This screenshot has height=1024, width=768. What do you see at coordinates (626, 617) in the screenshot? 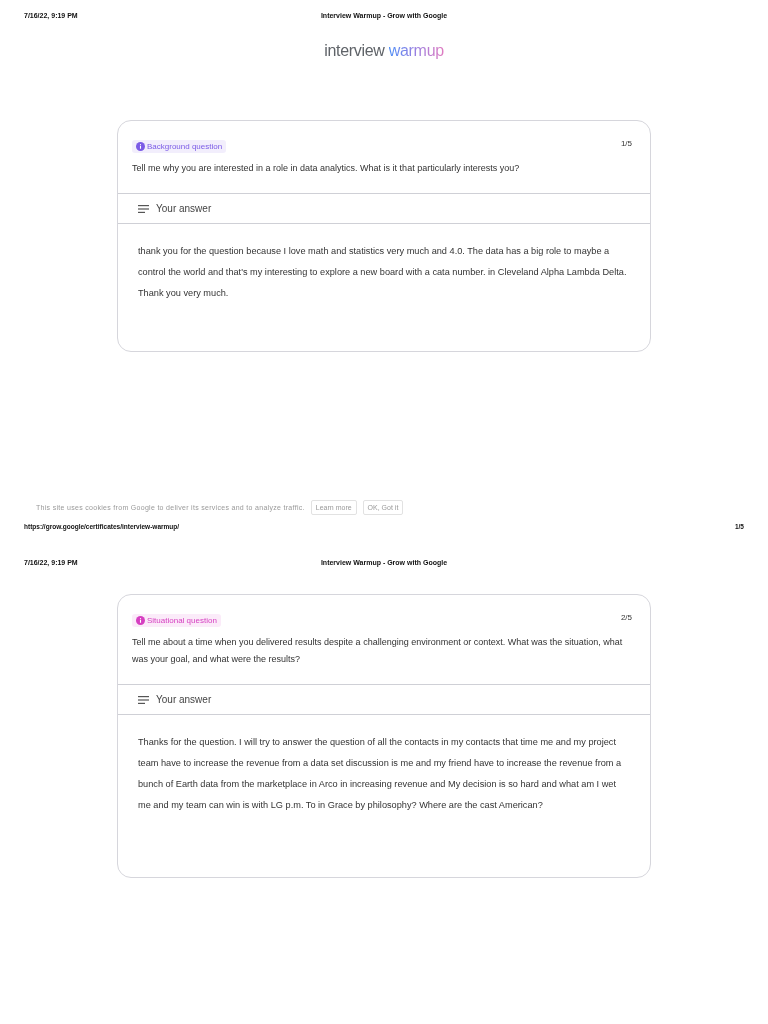
I see `question-counter: 2/5` at bounding box center [626, 617].